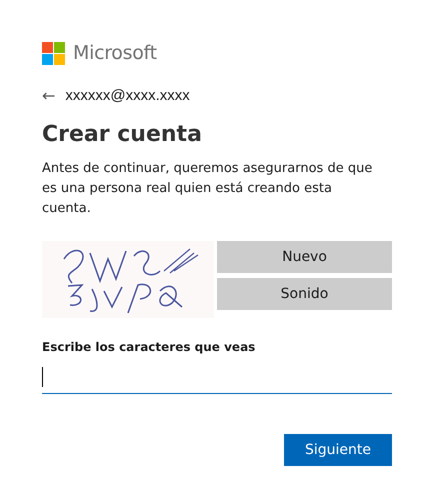 This screenshot has height=495, width=437. I want to click on logo-icon, so click(53, 53).